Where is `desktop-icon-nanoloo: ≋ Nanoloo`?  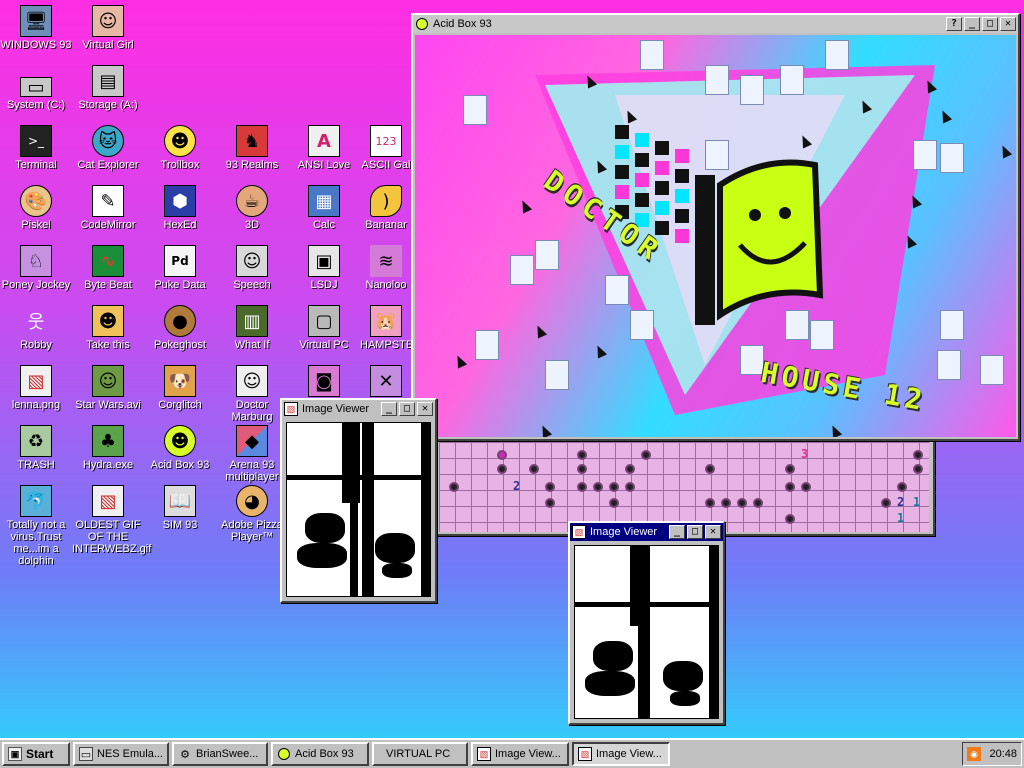 desktop-icon-nanoloo: ≋ Nanoloo is located at coordinates (386, 268).